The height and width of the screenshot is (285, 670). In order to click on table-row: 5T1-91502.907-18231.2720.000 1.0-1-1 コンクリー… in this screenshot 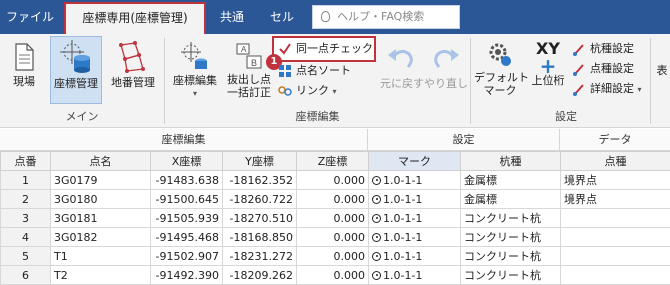, I will do `click(335, 256)`.